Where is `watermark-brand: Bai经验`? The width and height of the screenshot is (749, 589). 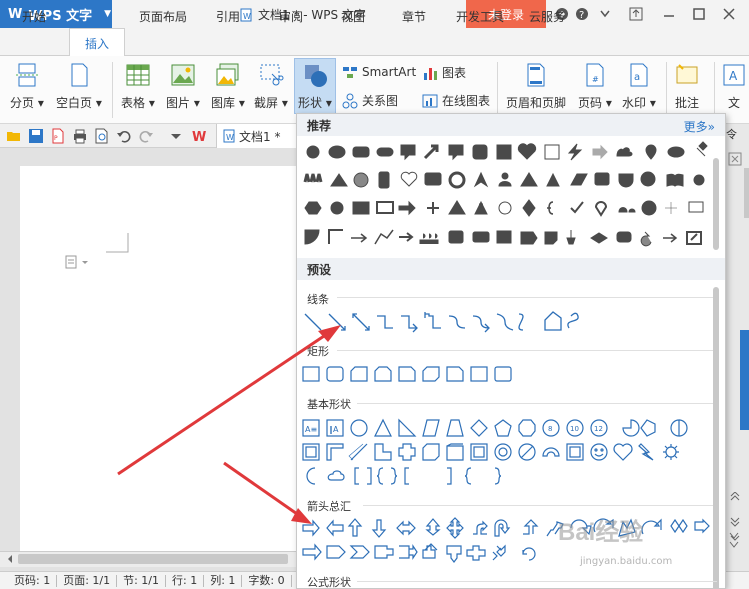 watermark-brand: Bai经验 is located at coordinates (601, 532).